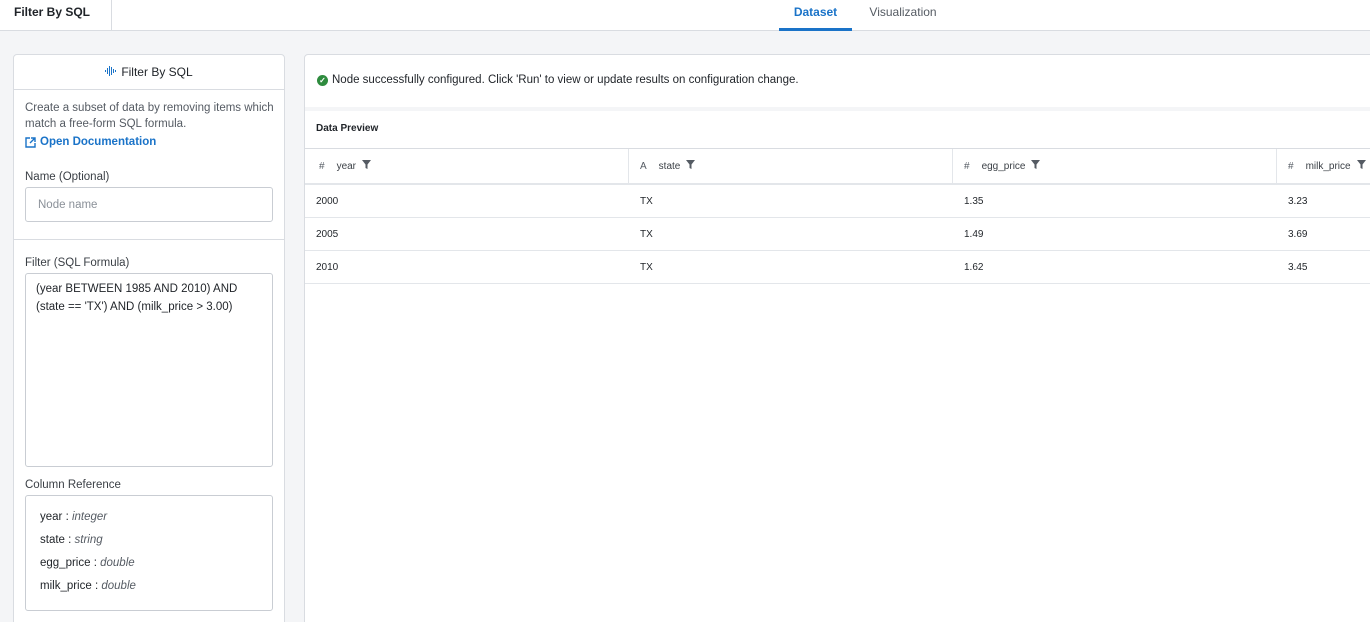 The height and width of the screenshot is (622, 1370). I want to click on panel-title: Filter By SQL, so click(157, 72).